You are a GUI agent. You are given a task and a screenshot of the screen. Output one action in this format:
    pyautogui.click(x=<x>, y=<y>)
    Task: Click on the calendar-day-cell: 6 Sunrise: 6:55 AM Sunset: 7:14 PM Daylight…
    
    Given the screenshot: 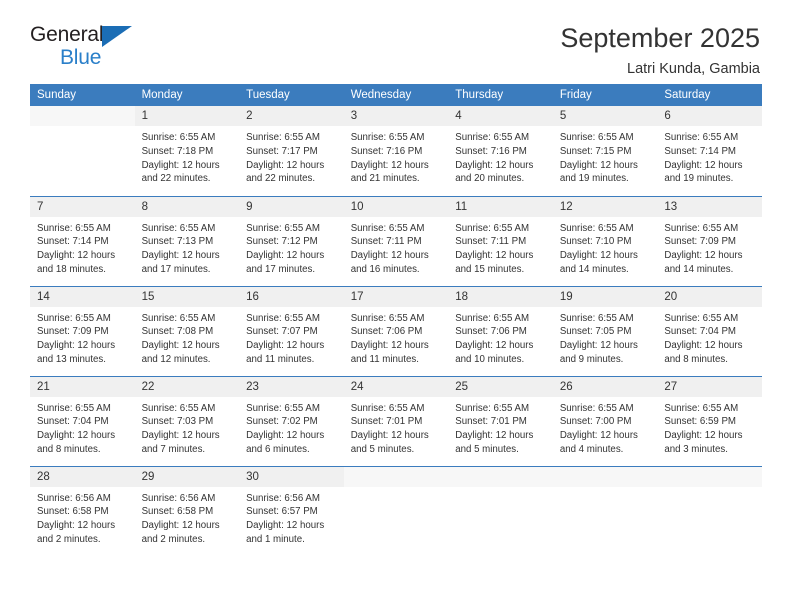 What is the action you would take?
    pyautogui.click(x=709, y=151)
    